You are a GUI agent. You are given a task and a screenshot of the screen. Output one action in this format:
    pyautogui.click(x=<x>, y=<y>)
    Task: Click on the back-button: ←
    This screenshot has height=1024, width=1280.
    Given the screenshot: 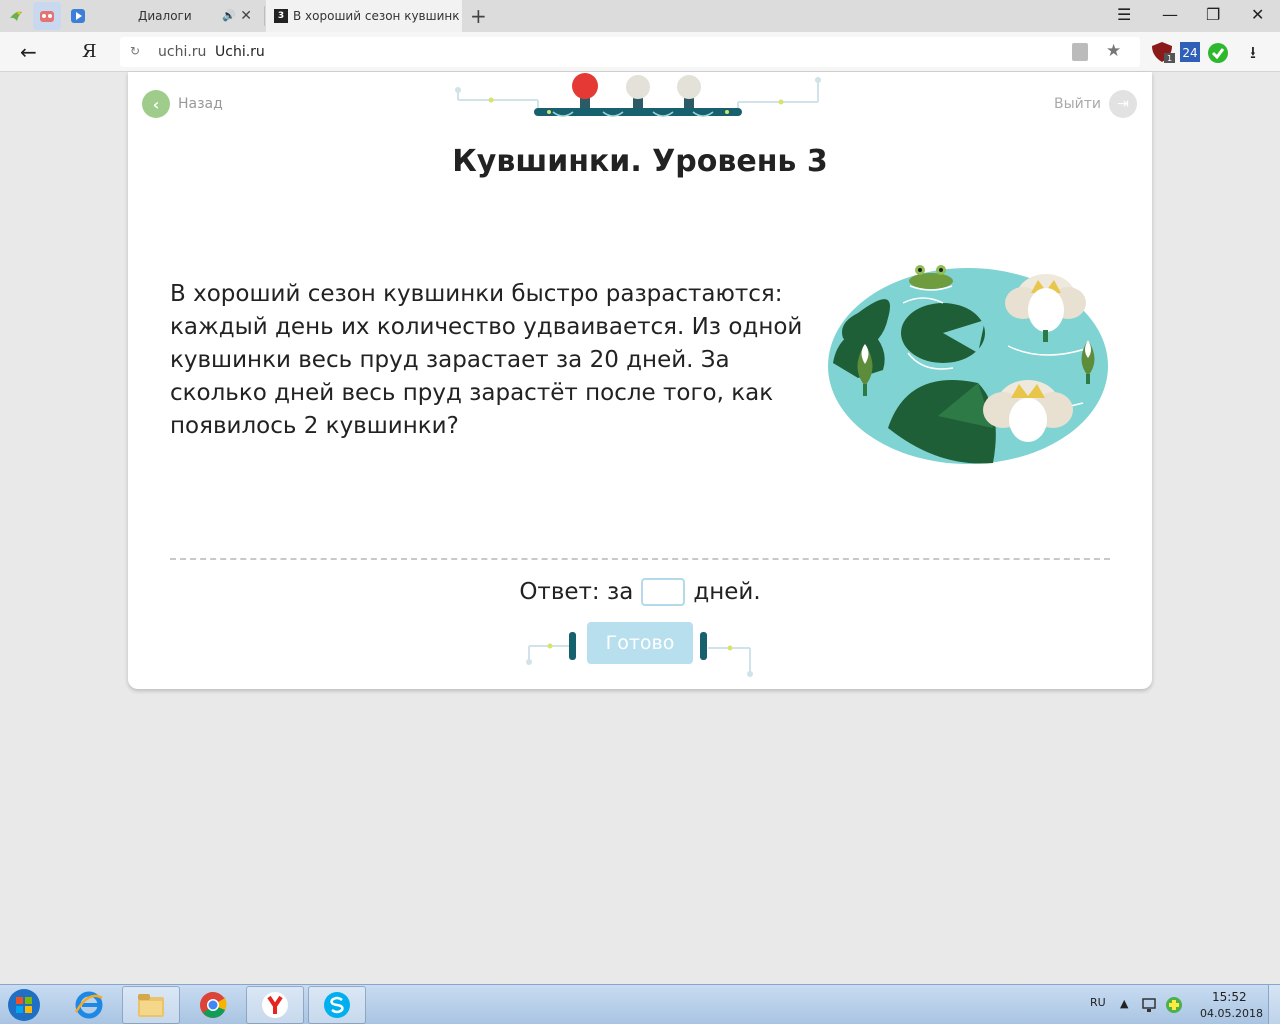 What is the action you would take?
    pyautogui.click(x=28, y=52)
    